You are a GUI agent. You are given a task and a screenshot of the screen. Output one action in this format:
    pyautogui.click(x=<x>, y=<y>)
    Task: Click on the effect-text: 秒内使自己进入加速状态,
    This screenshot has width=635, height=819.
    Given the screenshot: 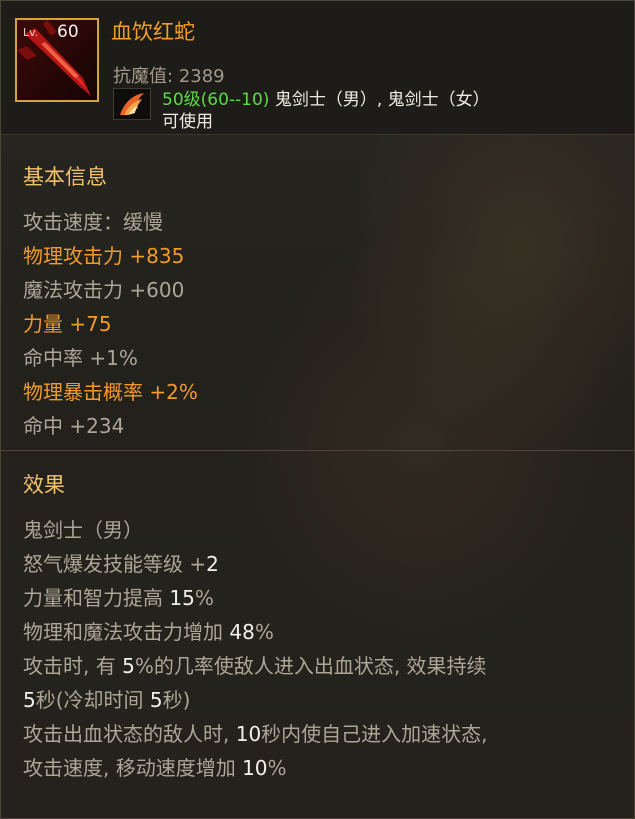 What is the action you would take?
    pyautogui.click(x=374, y=734)
    